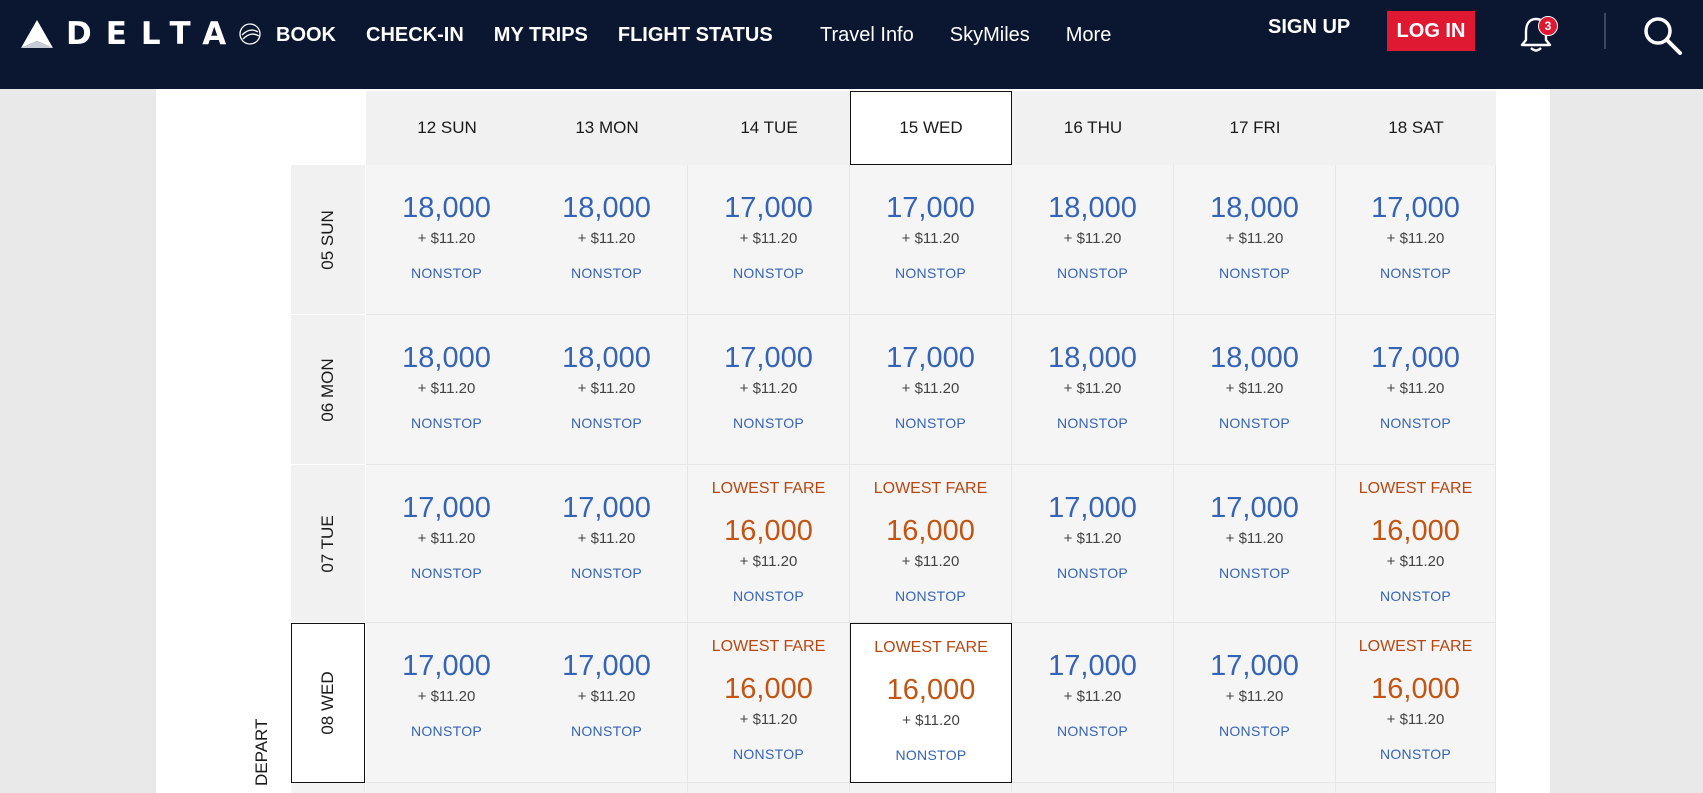  I want to click on column-header: 16 THU, so click(1093, 128).